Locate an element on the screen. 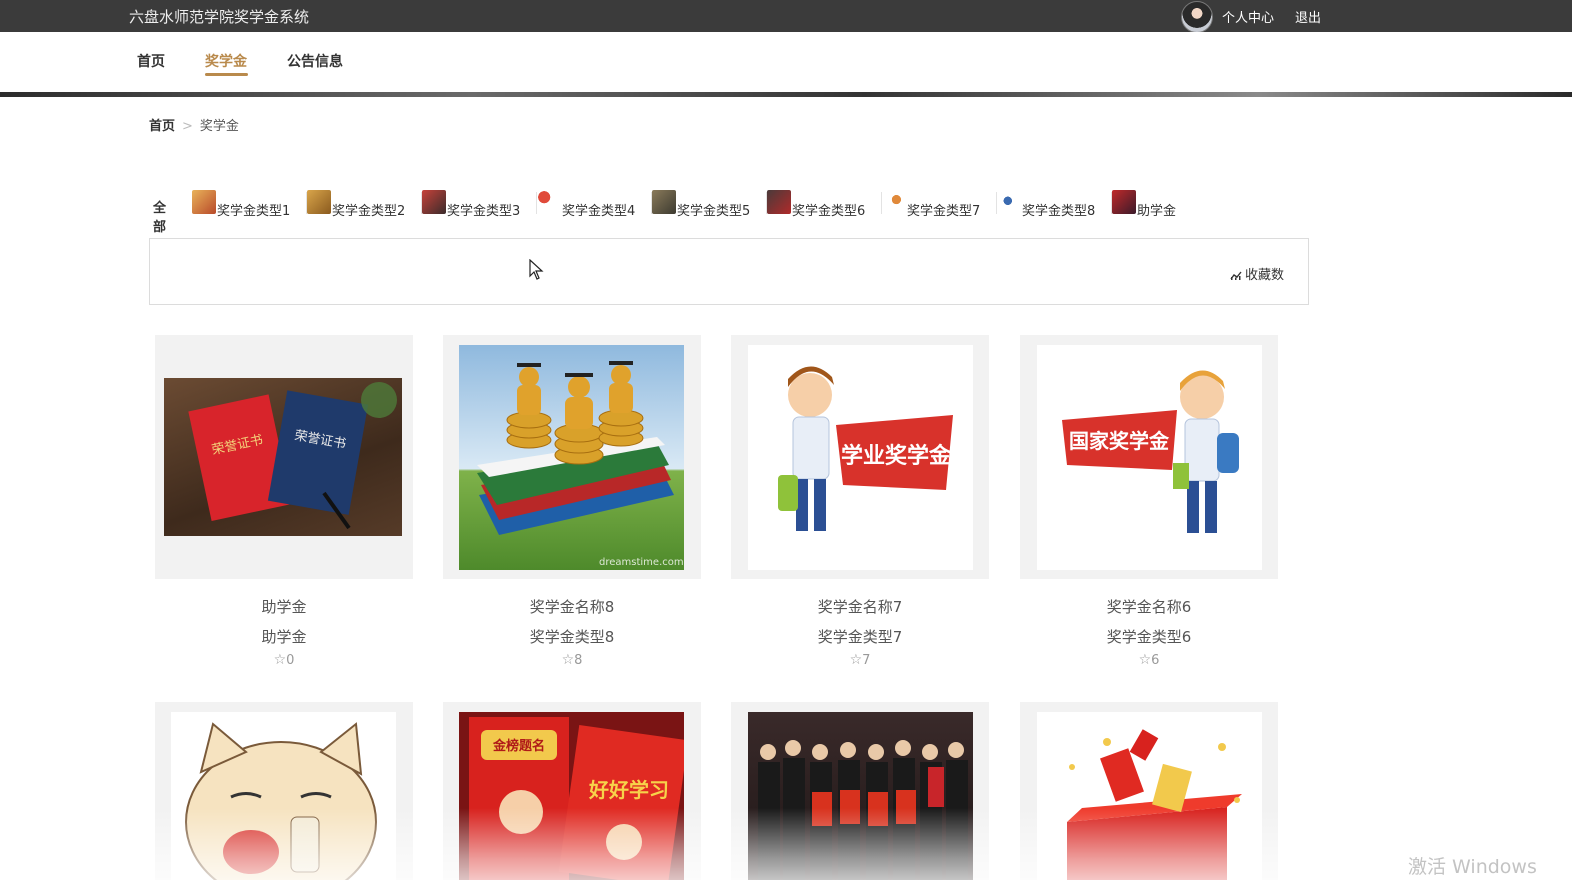 This screenshot has height=880, width=1572. mouse-cursor-icon is located at coordinates (536, 269).